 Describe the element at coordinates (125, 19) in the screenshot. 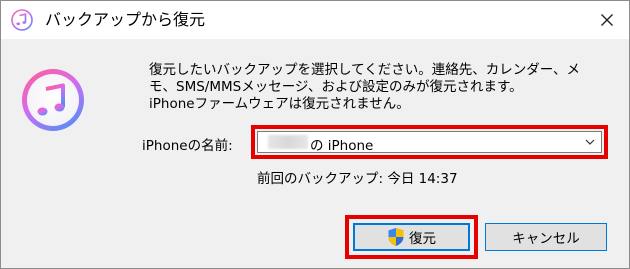

I see `window-title: バックアップから復元` at that location.